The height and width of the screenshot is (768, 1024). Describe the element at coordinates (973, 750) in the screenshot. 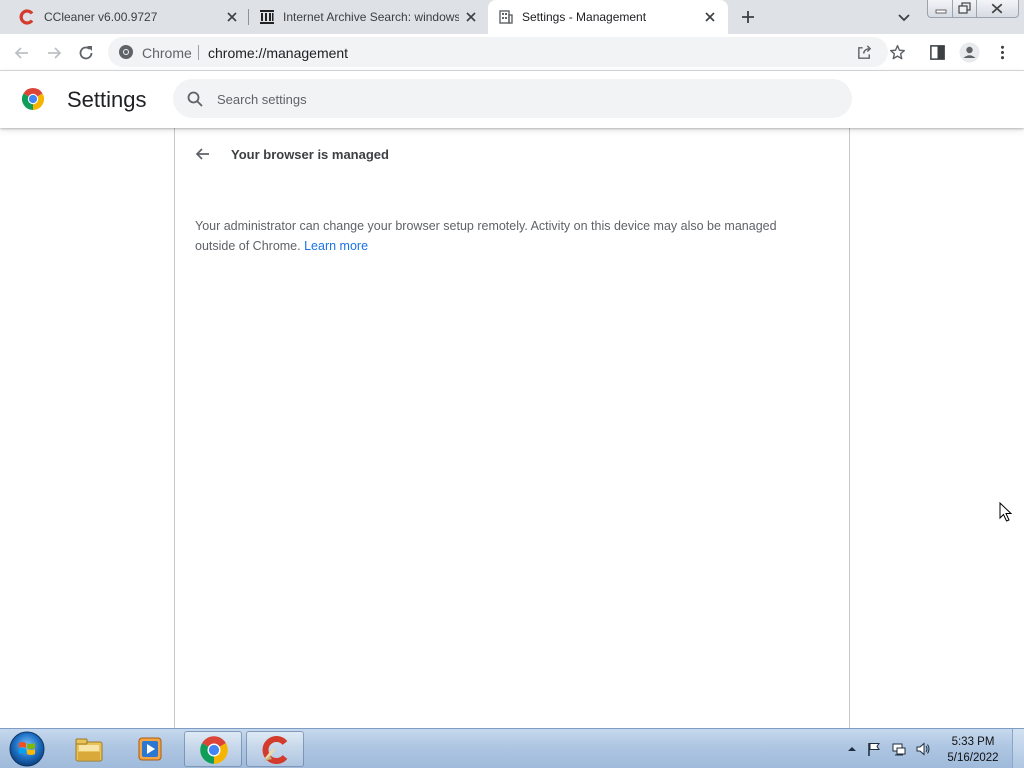

I see `system-clock: 5:33 PM 5/16/2022` at that location.